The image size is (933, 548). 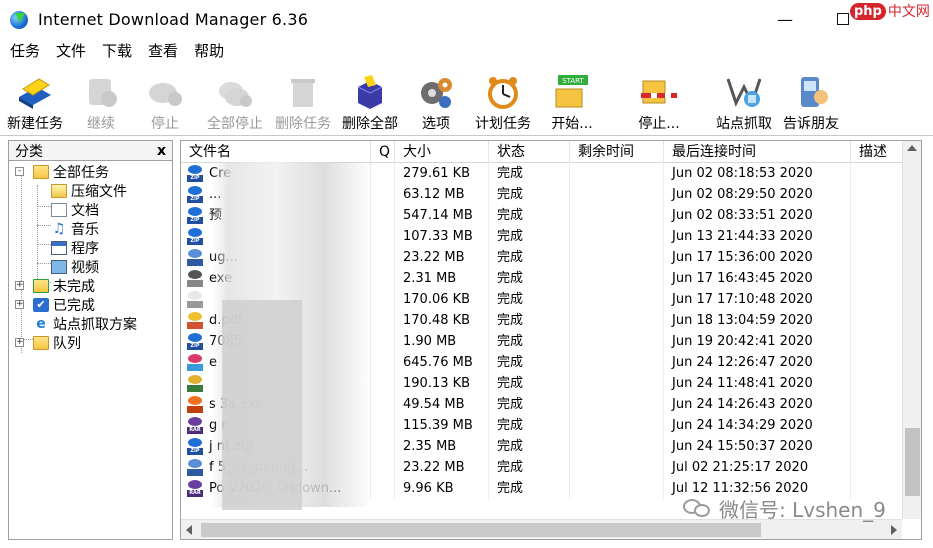 What do you see at coordinates (48, 342) in the screenshot?
I see `category-queues: + 队列` at bounding box center [48, 342].